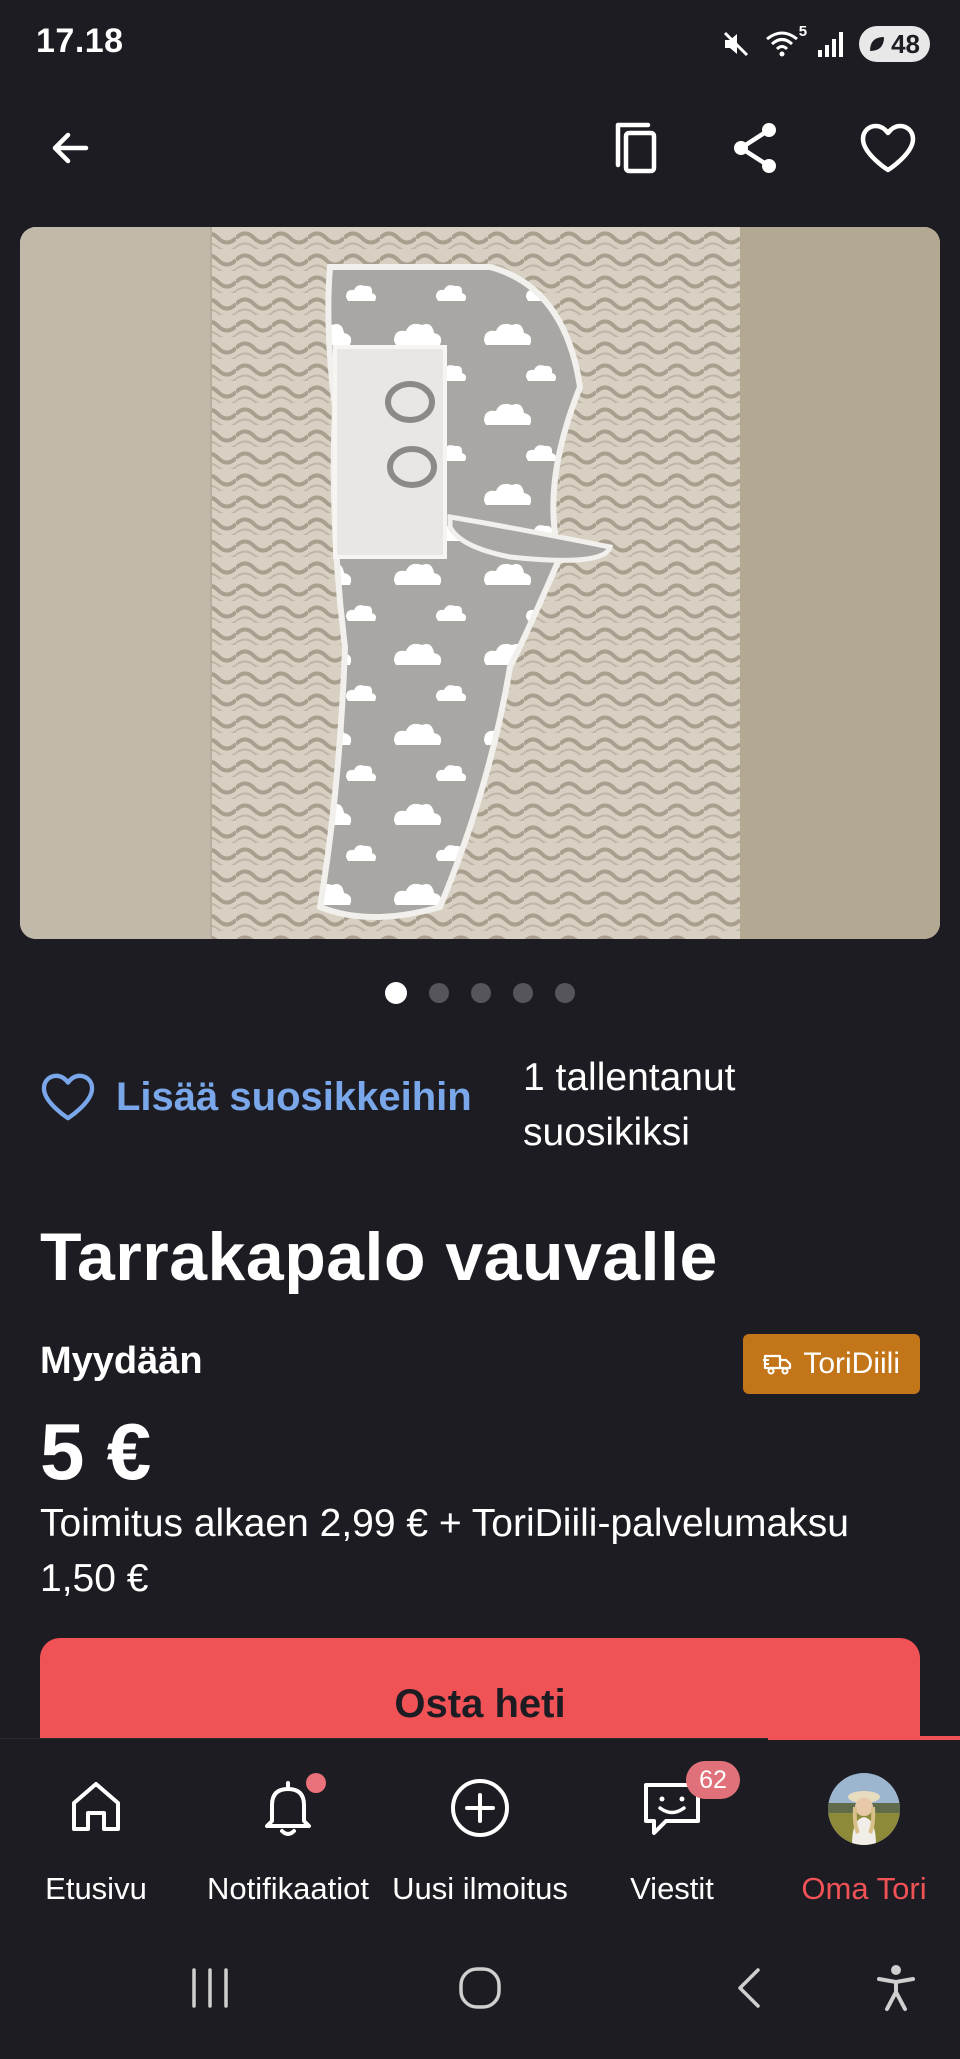  I want to click on buy-now-button: Osta heti, so click(480, 1688).